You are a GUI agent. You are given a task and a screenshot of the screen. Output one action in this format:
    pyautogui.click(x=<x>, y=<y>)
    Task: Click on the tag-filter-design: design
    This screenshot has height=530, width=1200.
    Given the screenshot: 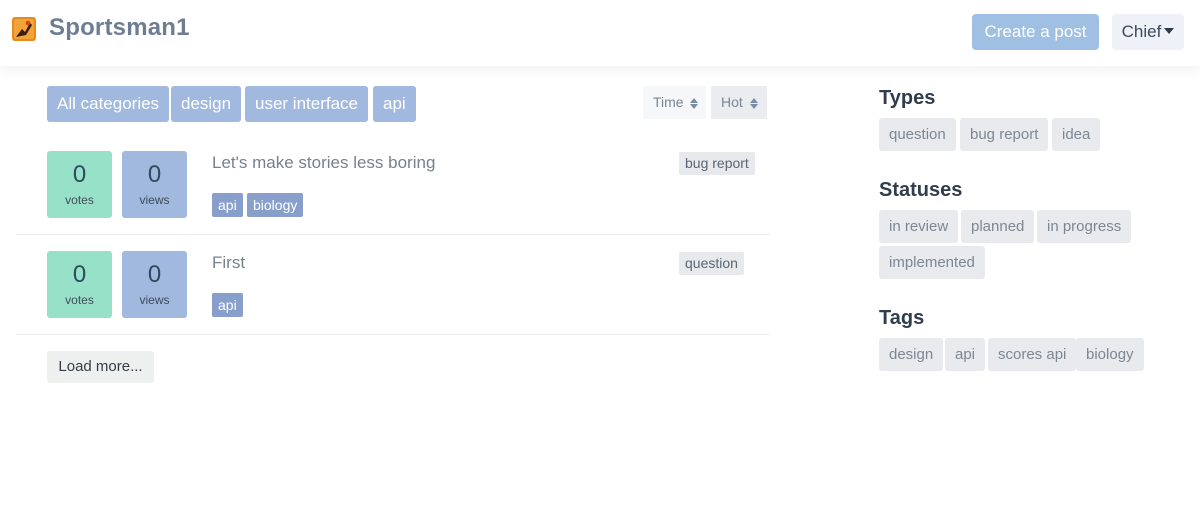 What is the action you would take?
    pyautogui.click(x=911, y=354)
    